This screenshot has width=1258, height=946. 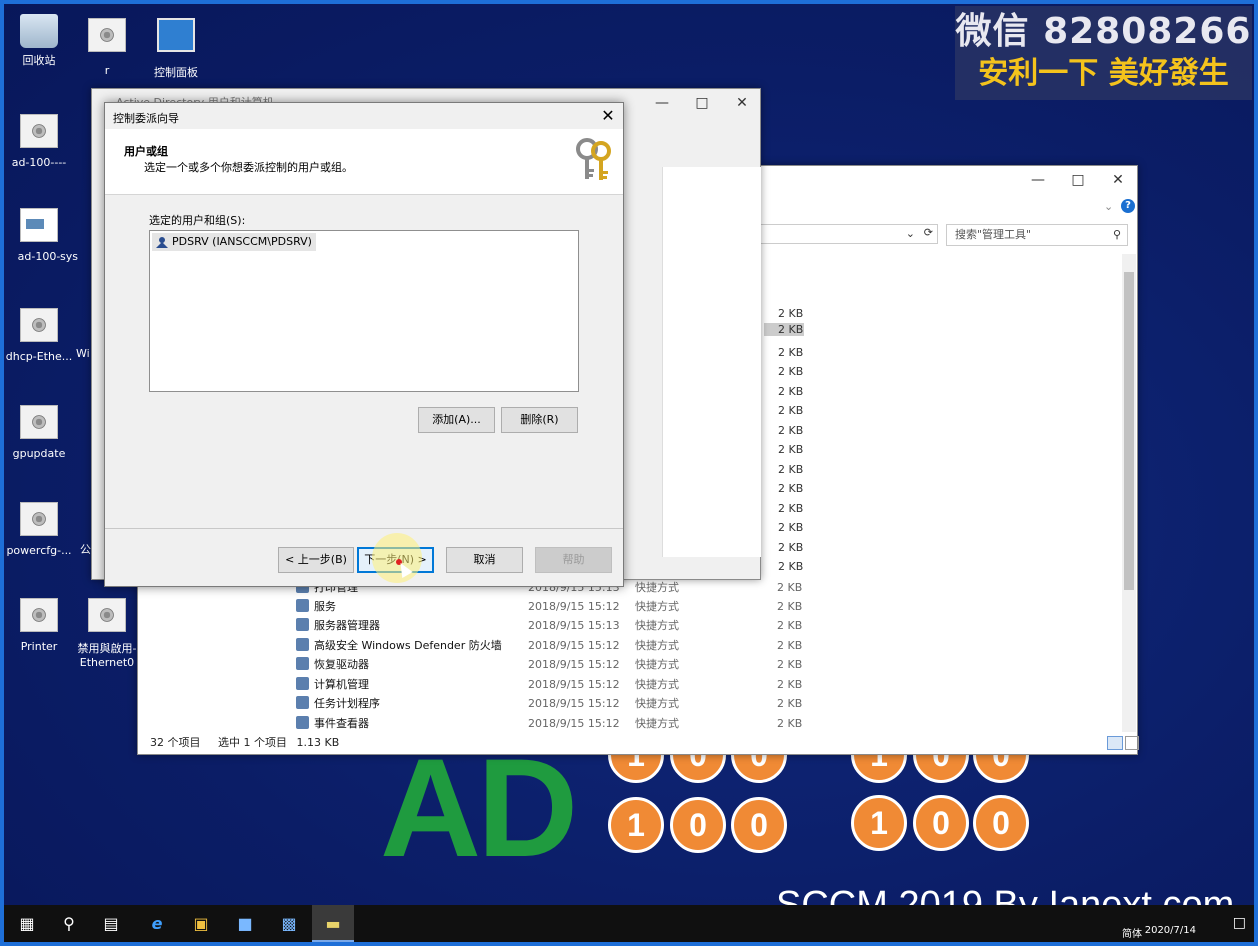 I want to click on watermark-banner: 微信 82808266 安利一下 美好發生, so click(x=1103, y=53).